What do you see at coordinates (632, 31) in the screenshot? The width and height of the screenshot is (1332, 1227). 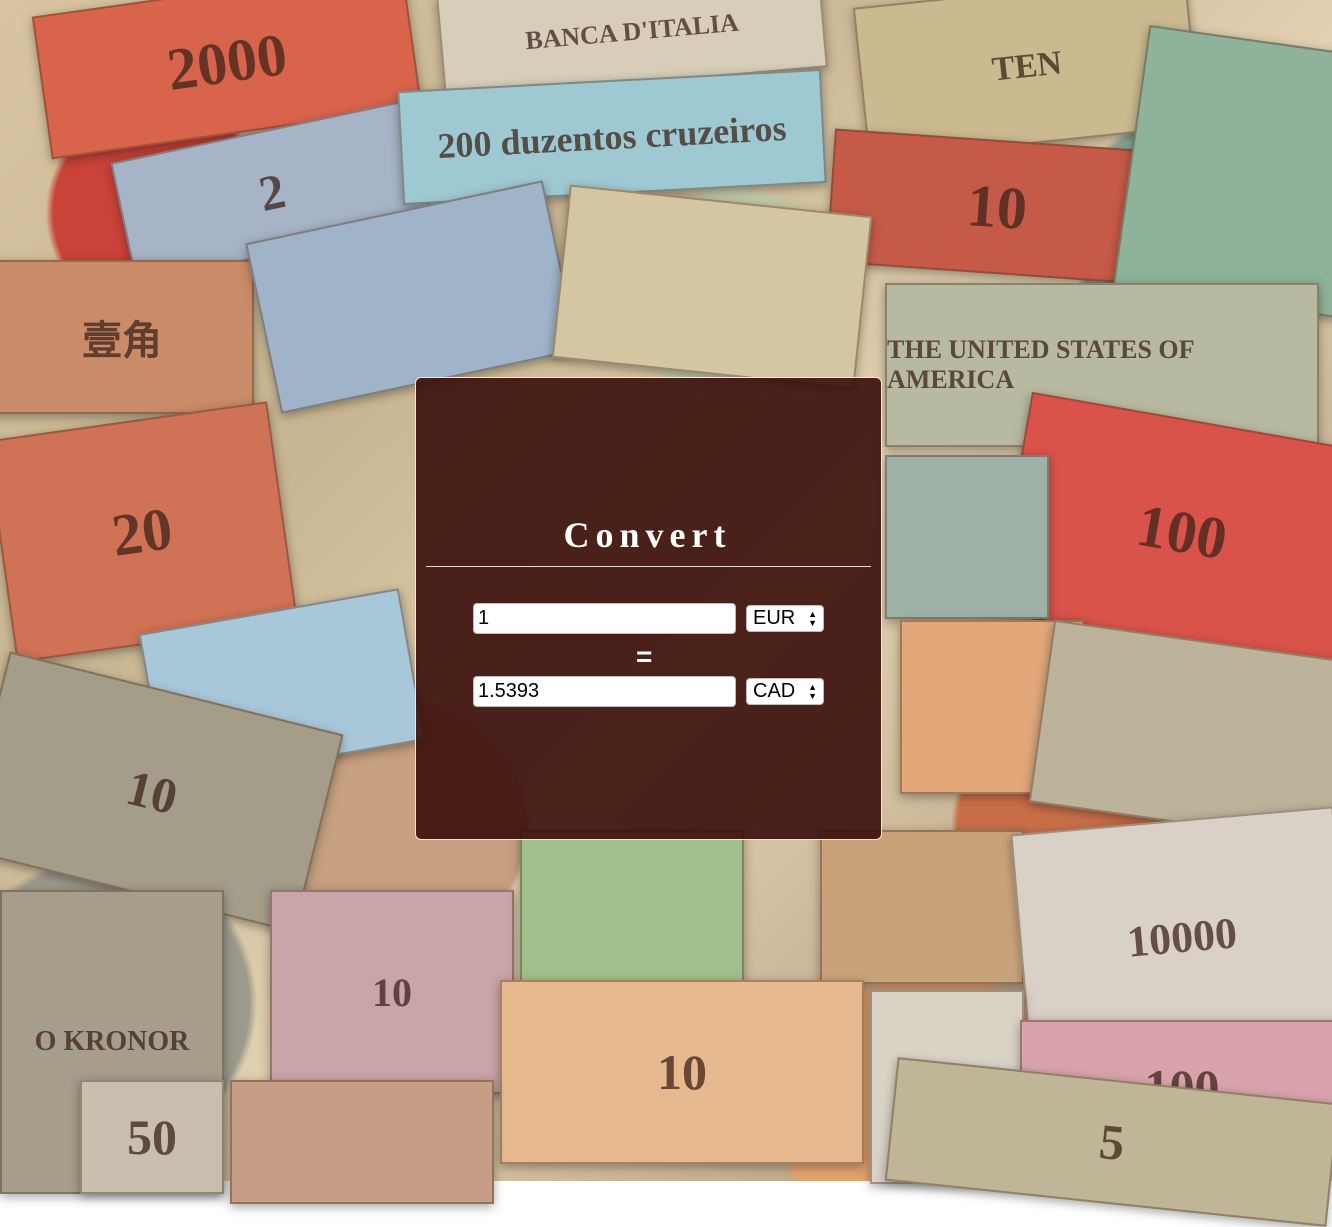 I see `banknote-text: BANCA D'ITALIA` at bounding box center [632, 31].